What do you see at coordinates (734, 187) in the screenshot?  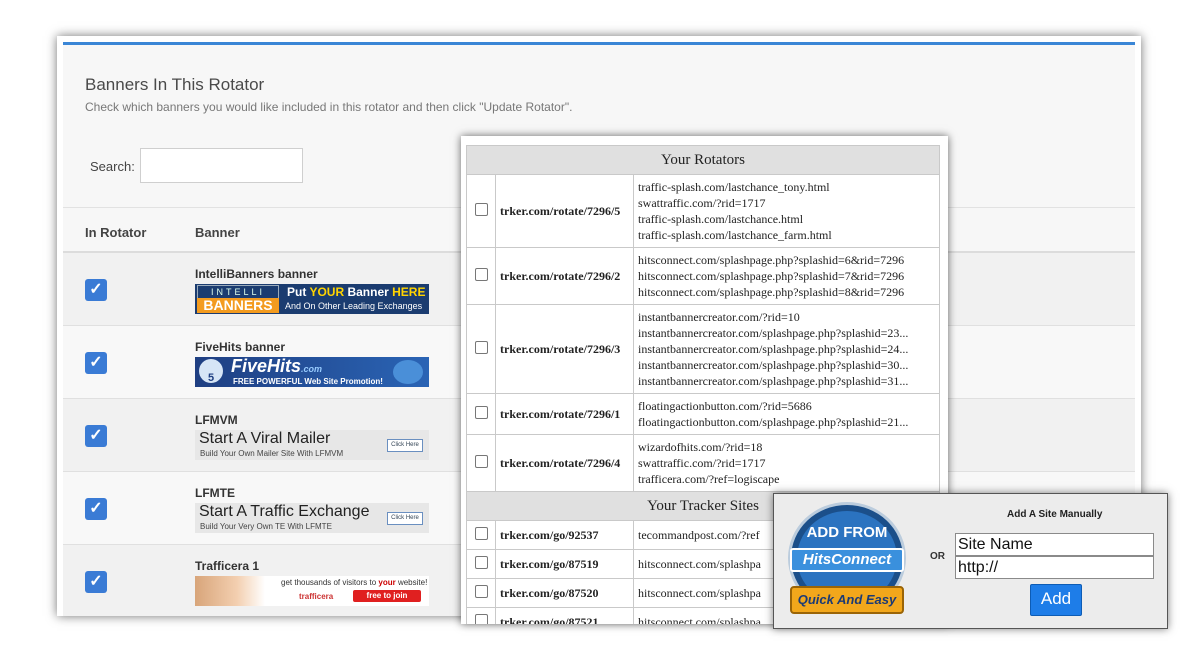 I see `site-url: traffic-splash.com/lastchance_tony.html` at bounding box center [734, 187].